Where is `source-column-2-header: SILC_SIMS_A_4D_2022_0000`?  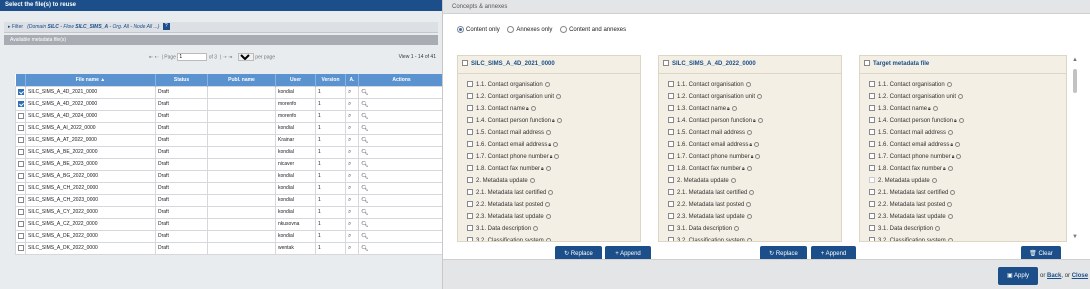 source-column-2-header: SILC_SIMS_A_4D_2022_0000 is located at coordinates (750, 65).